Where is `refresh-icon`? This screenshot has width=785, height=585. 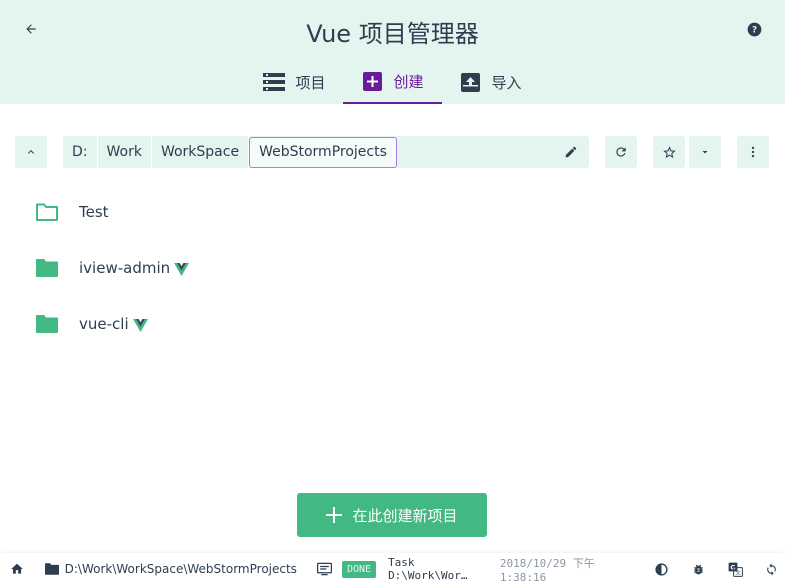
refresh-icon is located at coordinates (621, 152).